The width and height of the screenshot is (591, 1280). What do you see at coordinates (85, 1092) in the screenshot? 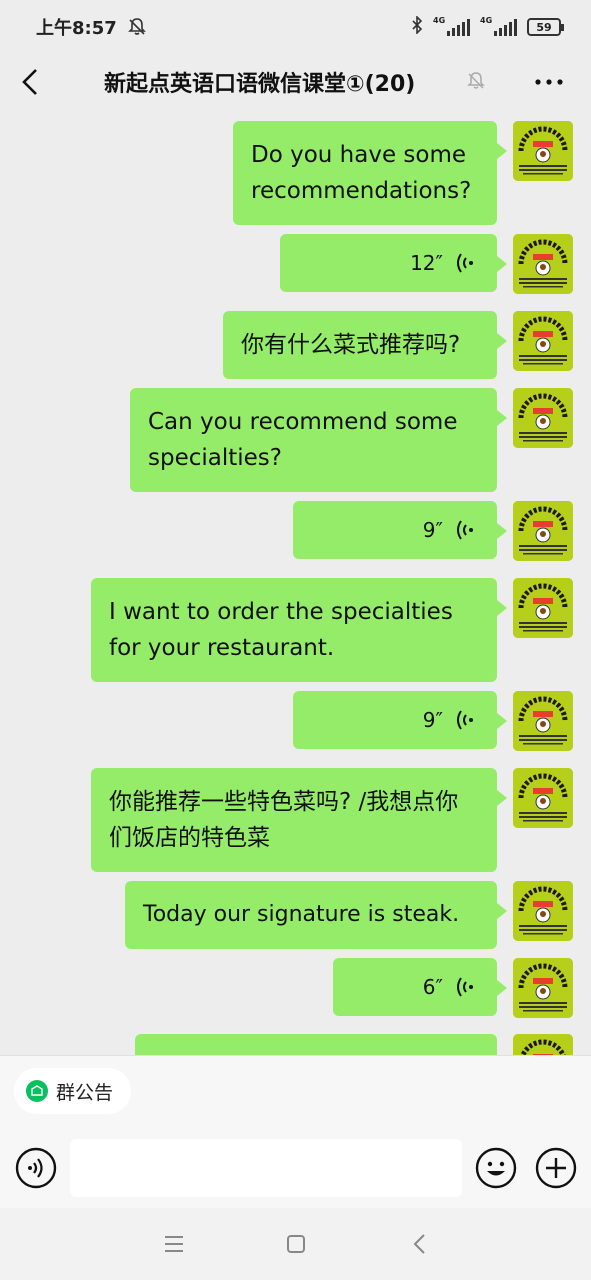
I see `notice-label: 群公告` at bounding box center [85, 1092].